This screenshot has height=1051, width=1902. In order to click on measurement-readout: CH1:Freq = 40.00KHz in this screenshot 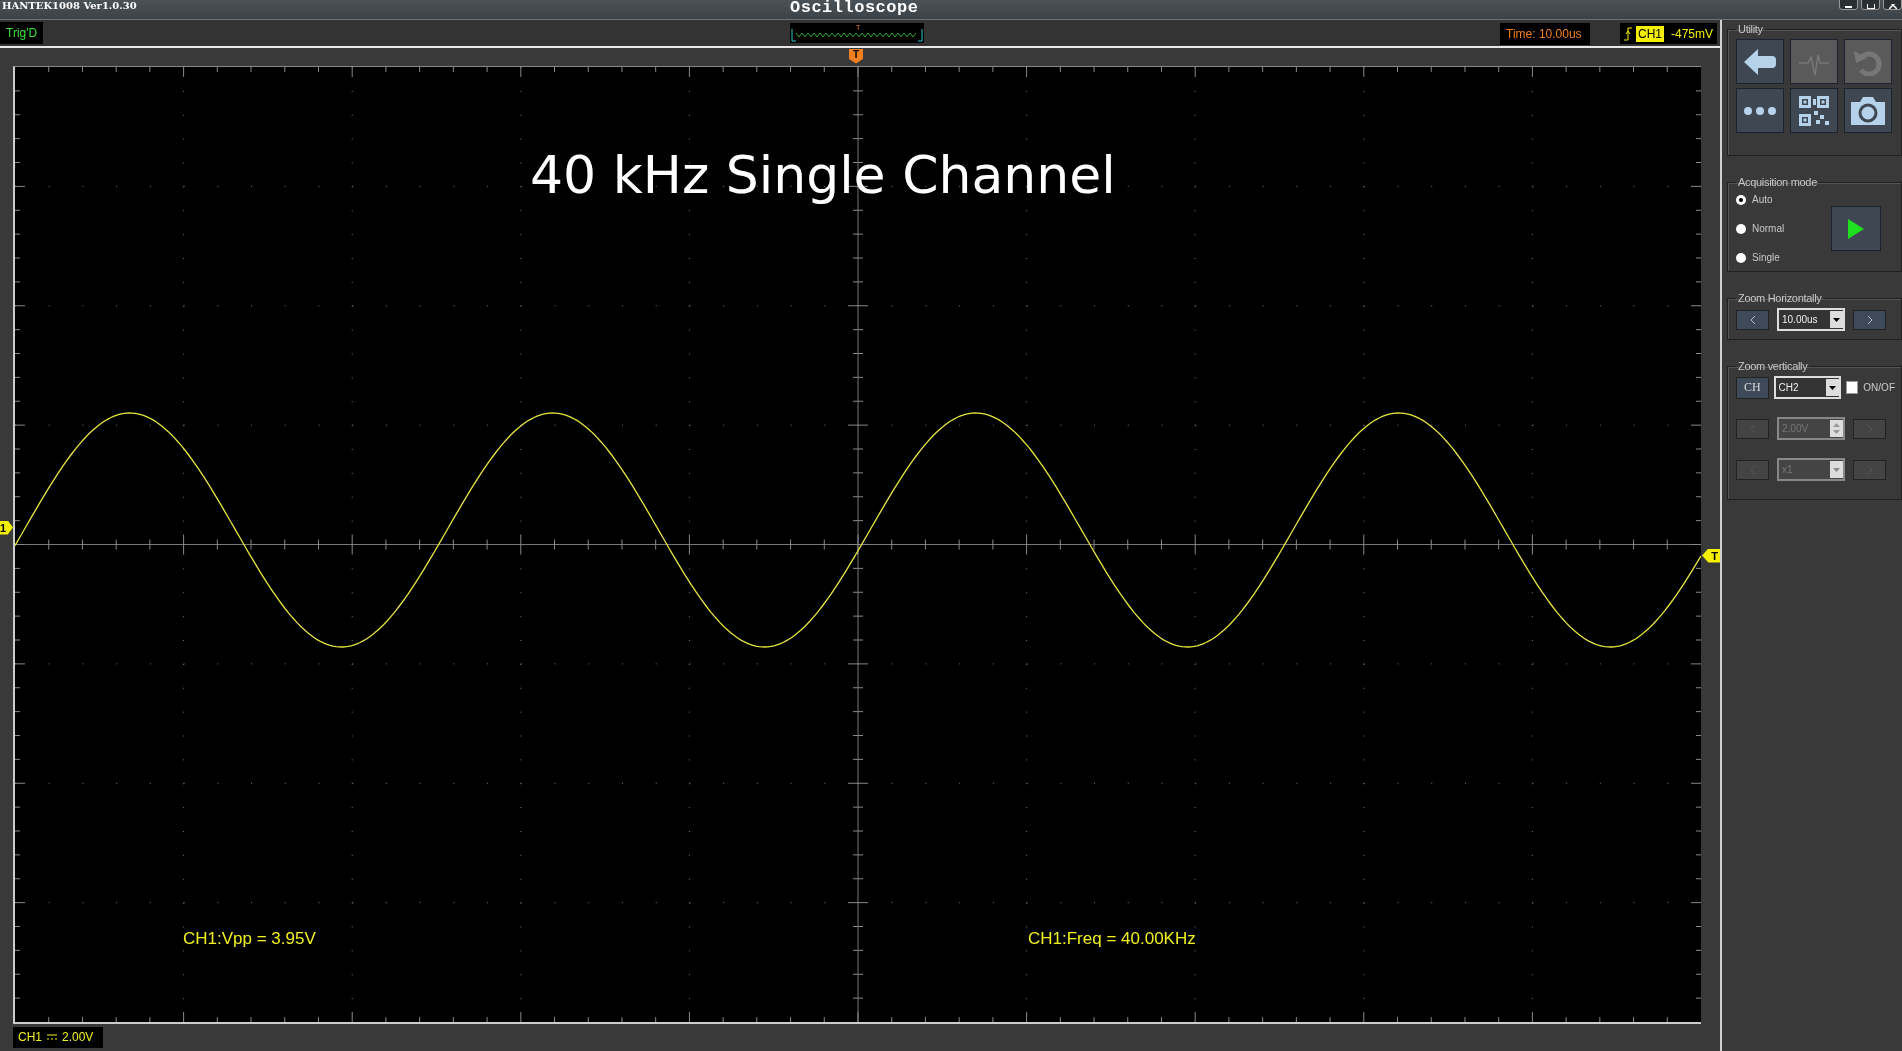, I will do `click(1112, 938)`.